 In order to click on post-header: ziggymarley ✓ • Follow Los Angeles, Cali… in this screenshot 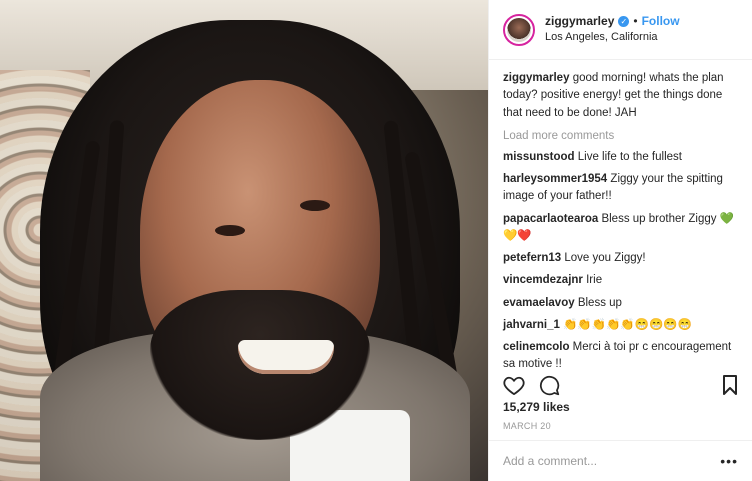, I will do `click(620, 30)`.